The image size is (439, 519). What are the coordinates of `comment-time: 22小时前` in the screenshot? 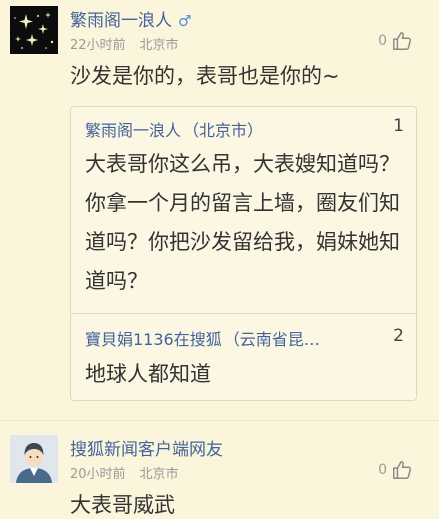 It's located at (98, 45).